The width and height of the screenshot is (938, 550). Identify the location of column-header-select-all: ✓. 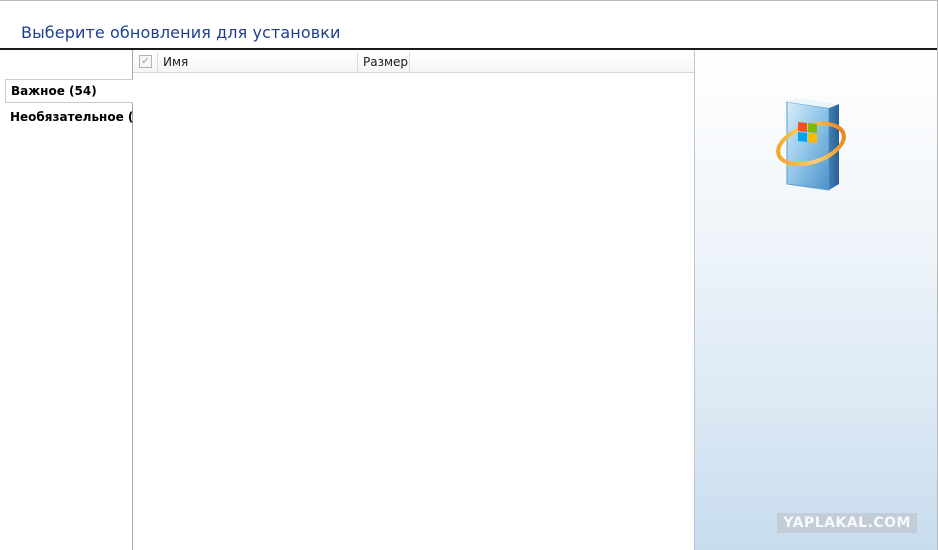
(145, 62).